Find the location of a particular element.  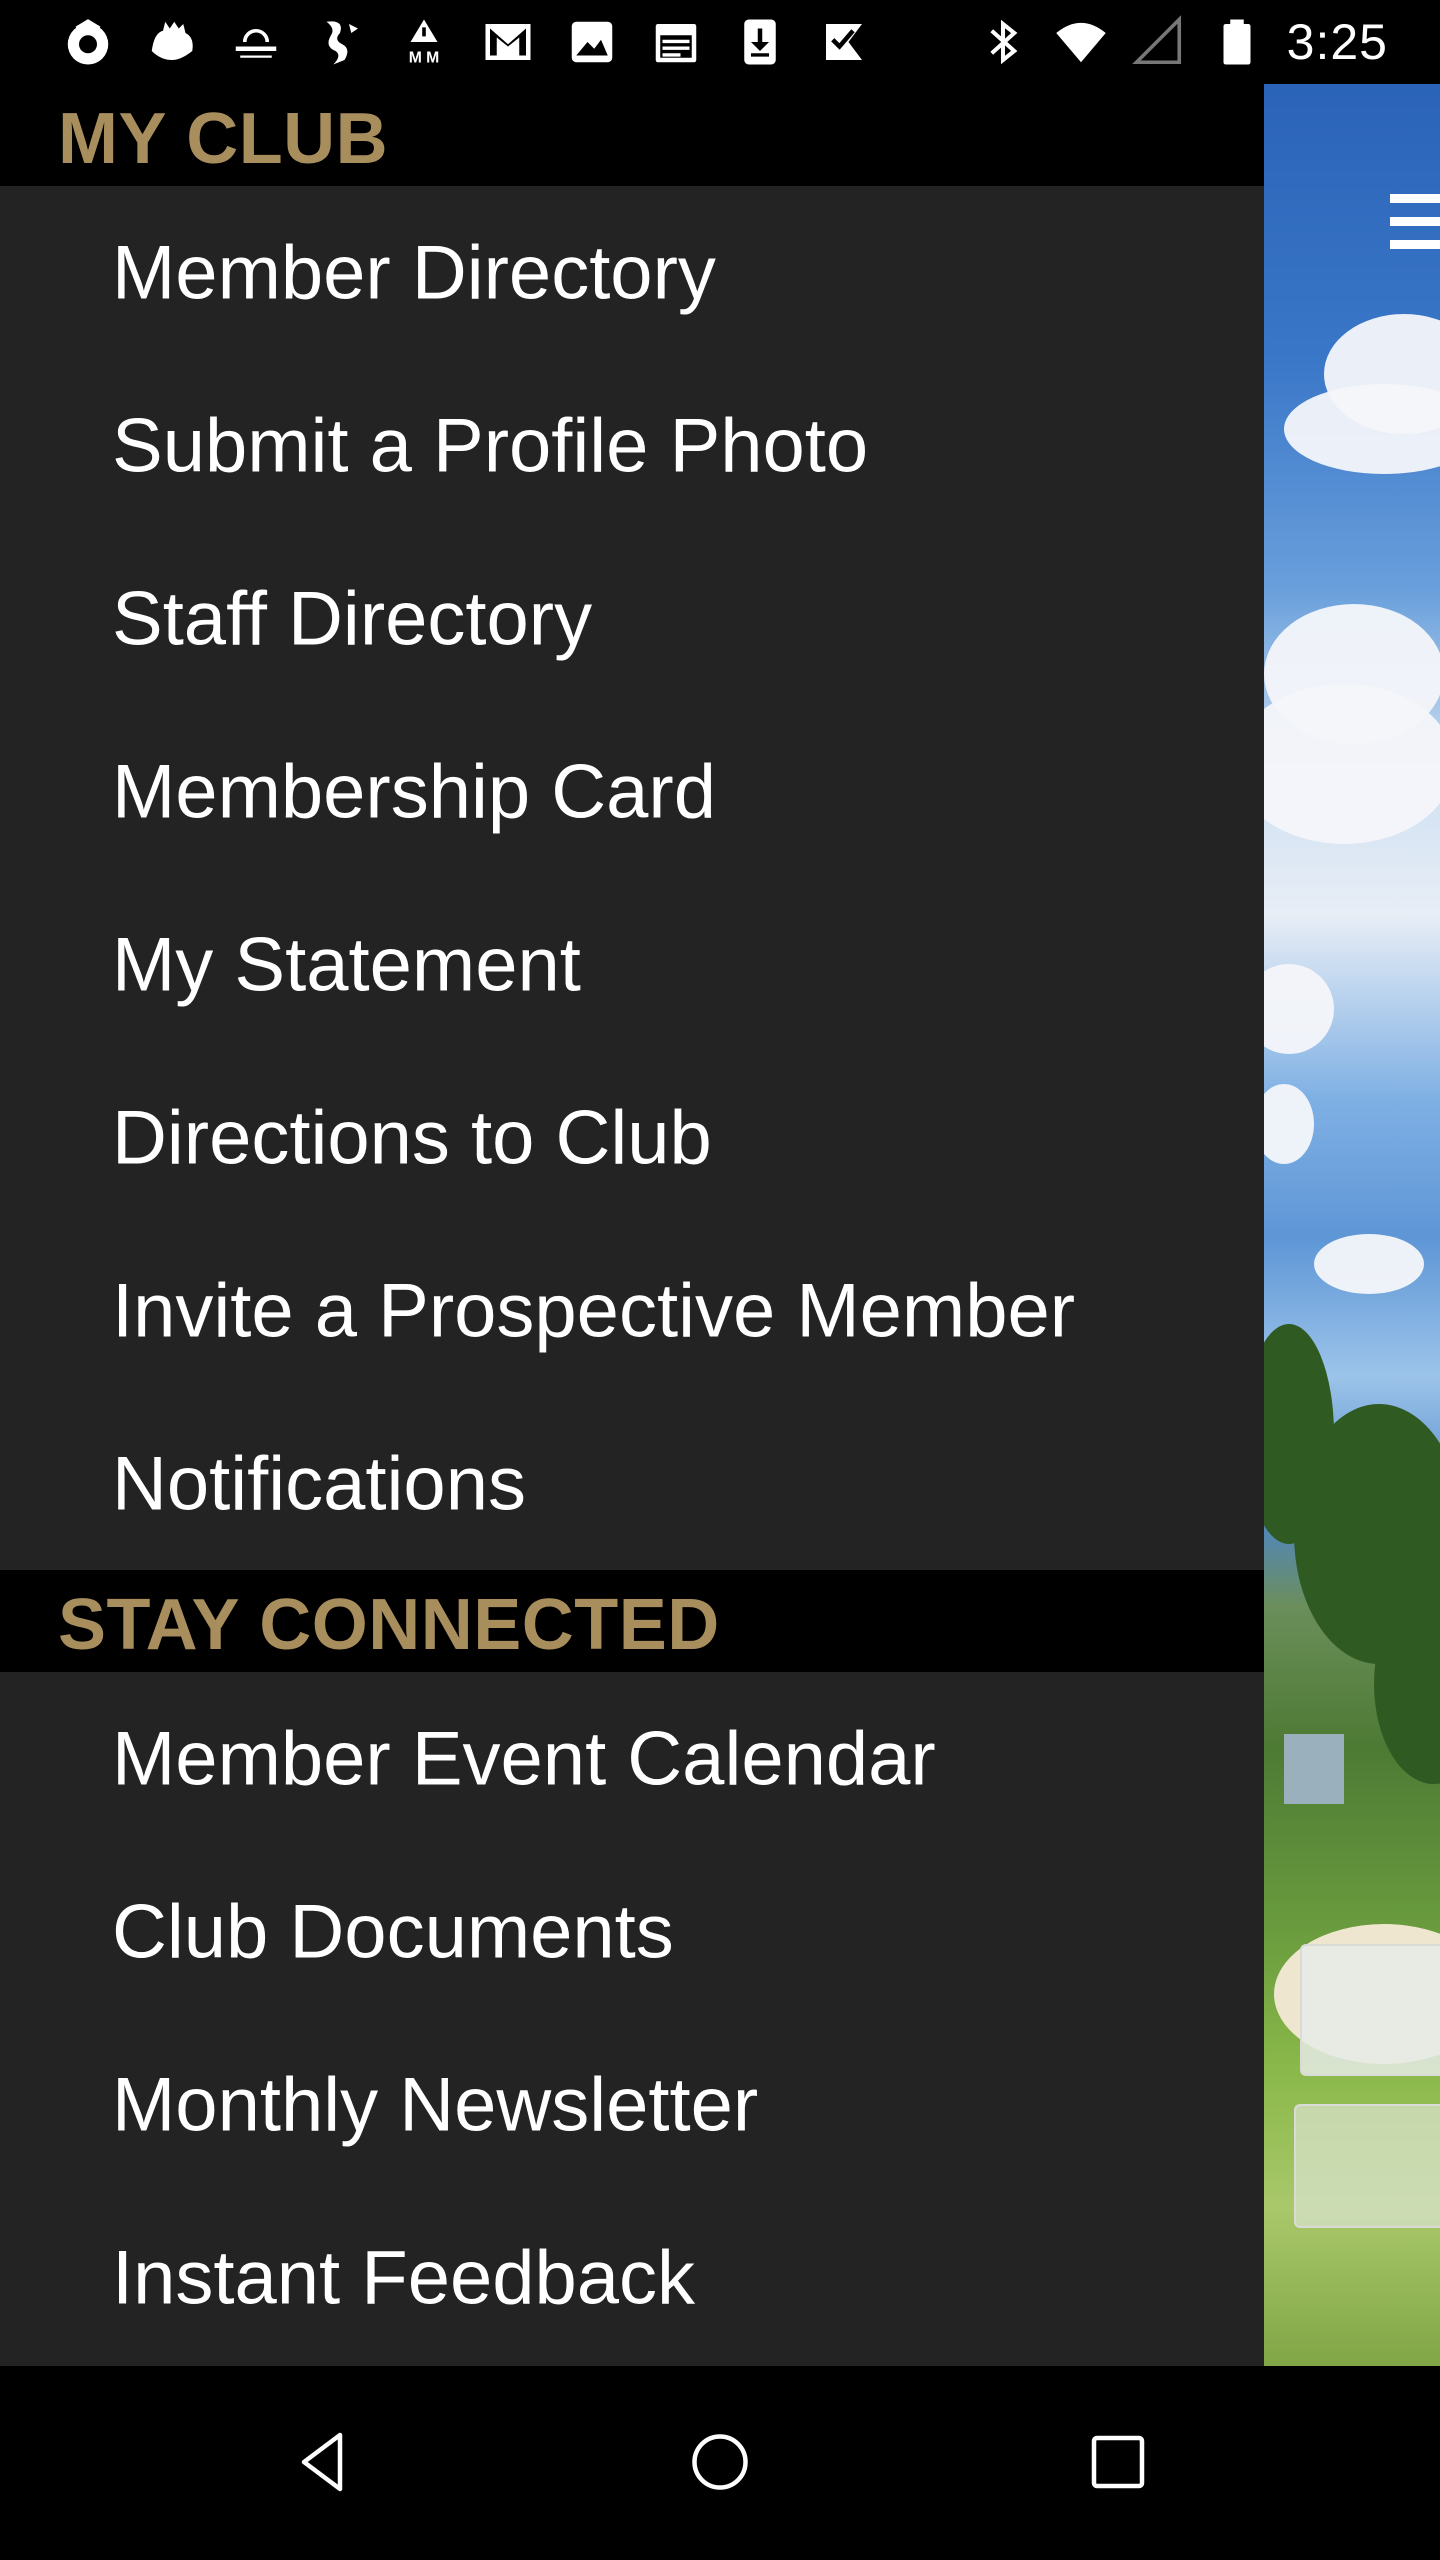

menu-item-label: Directions to Club is located at coordinates (412, 1137).